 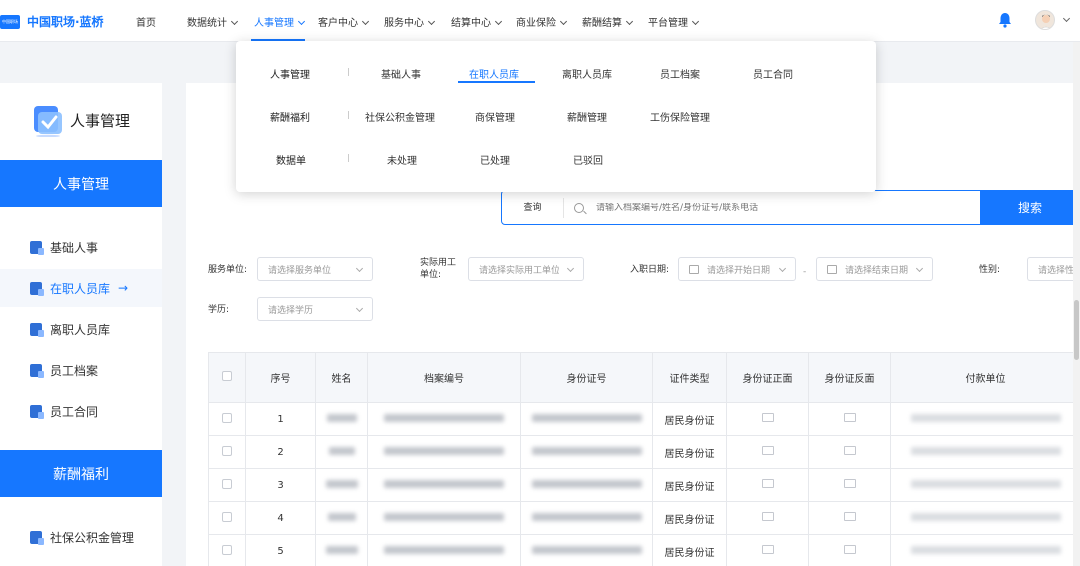 What do you see at coordinates (1030, 207) in the screenshot?
I see `search-button: 搜索` at bounding box center [1030, 207].